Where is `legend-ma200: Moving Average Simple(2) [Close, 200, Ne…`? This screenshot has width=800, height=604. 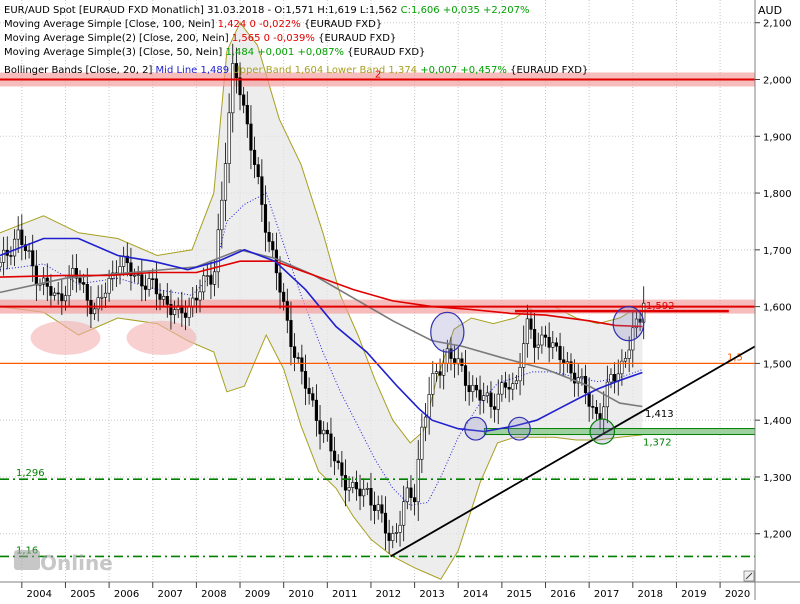 legend-ma200: Moving Average Simple(2) [Close, 200, Ne… is located at coordinates (200, 38).